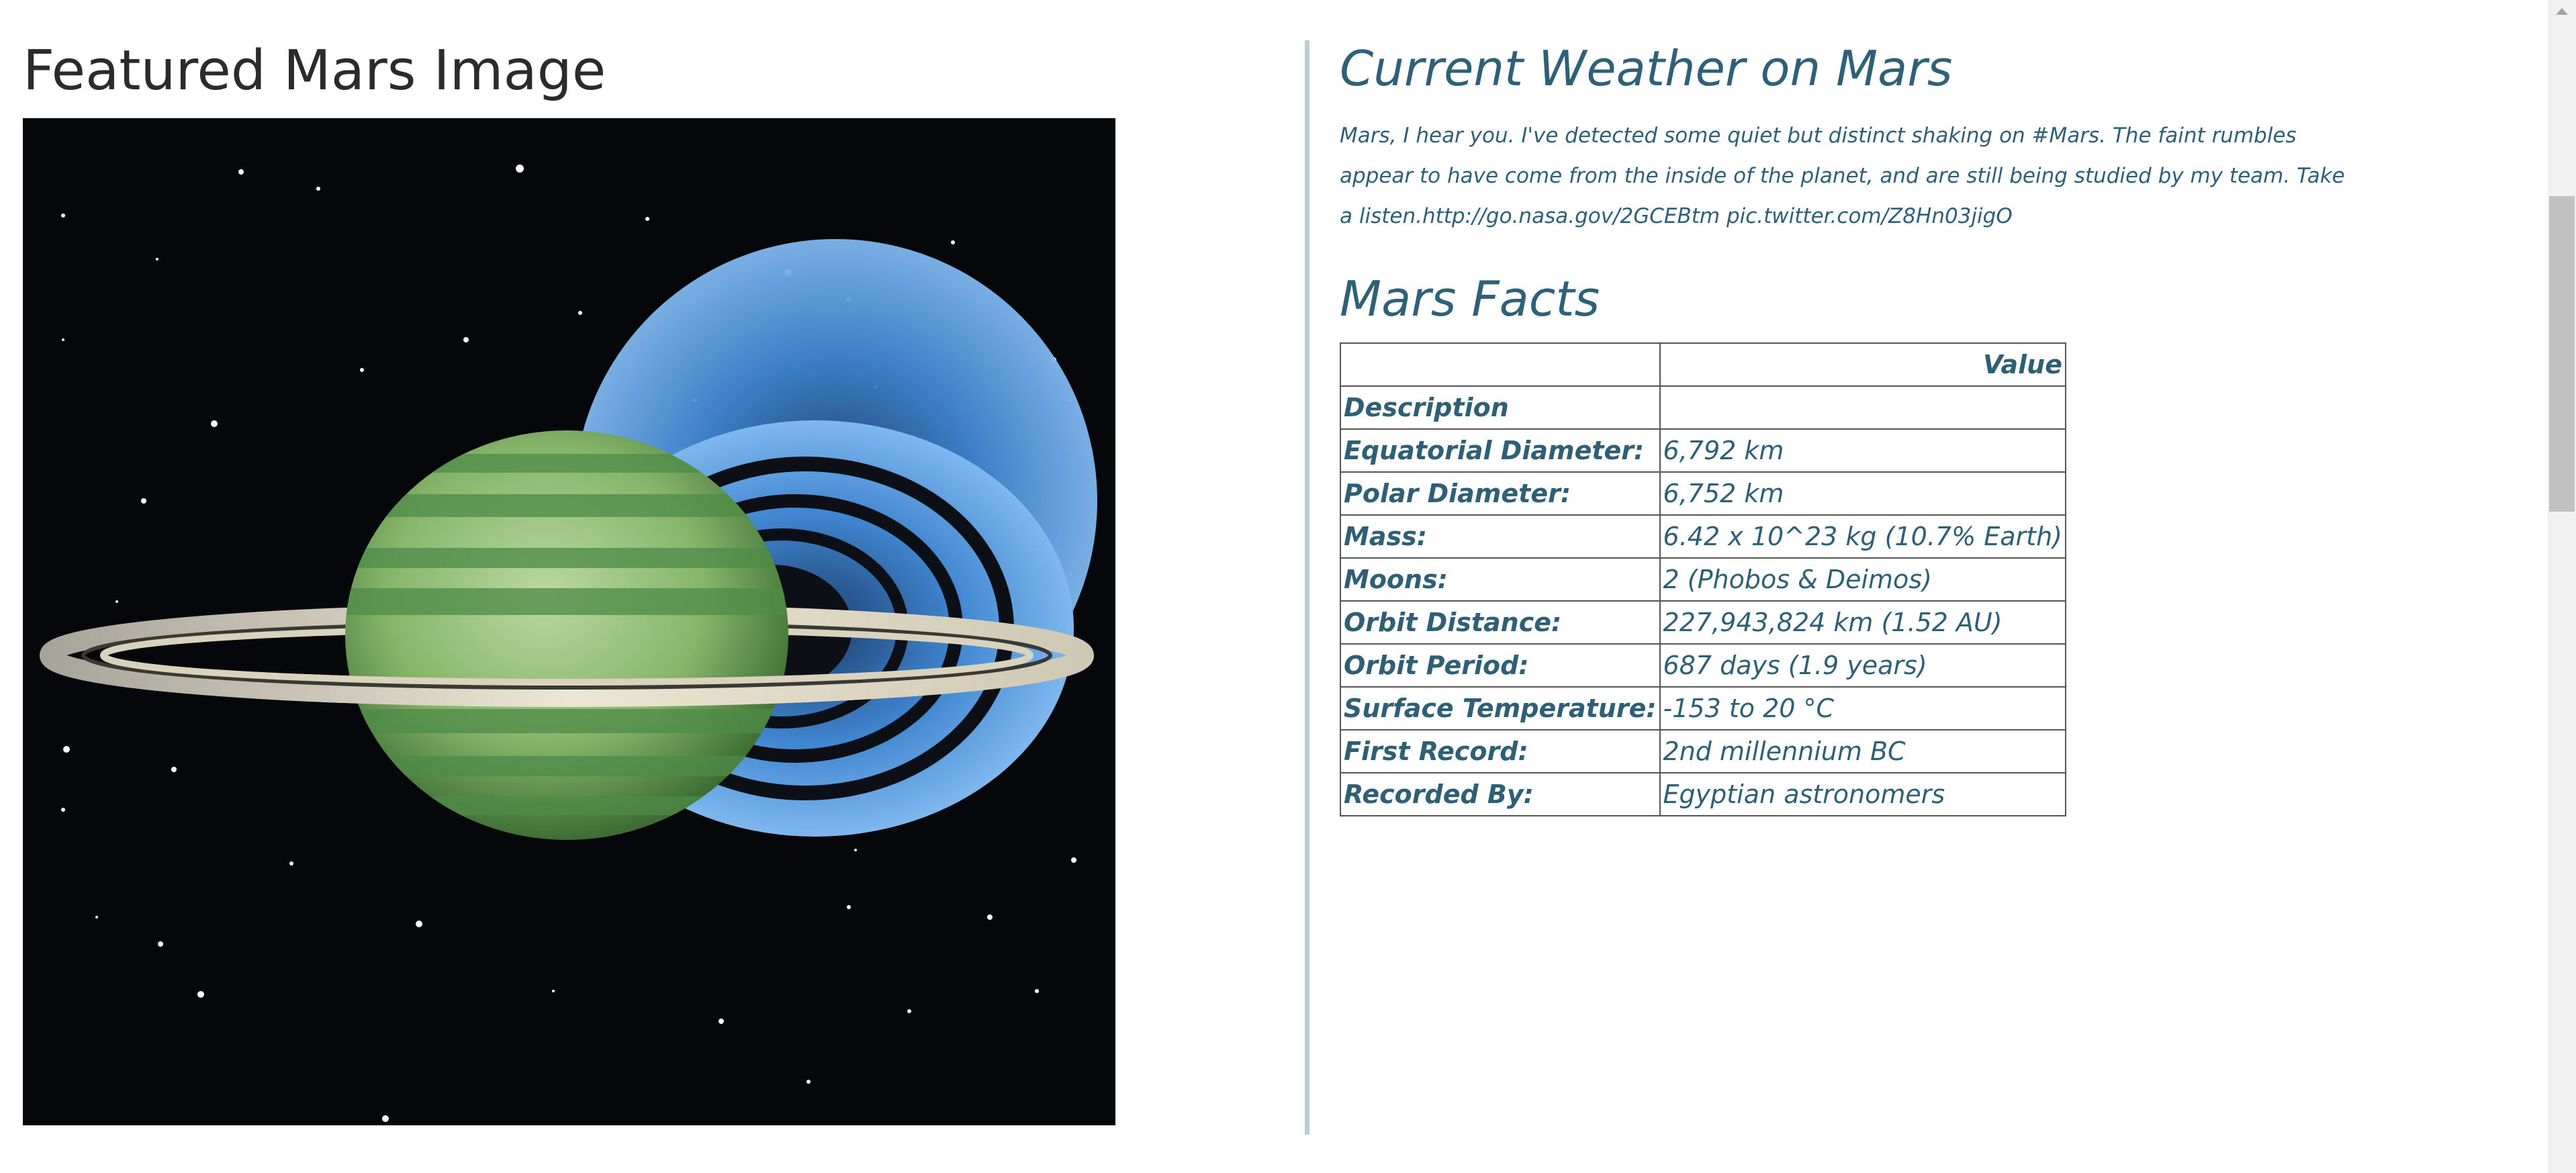 This screenshot has height=1173, width=2576. I want to click on row-value: 6.42 x 10^23 kg (10.7% Earth), so click(1862, 536).